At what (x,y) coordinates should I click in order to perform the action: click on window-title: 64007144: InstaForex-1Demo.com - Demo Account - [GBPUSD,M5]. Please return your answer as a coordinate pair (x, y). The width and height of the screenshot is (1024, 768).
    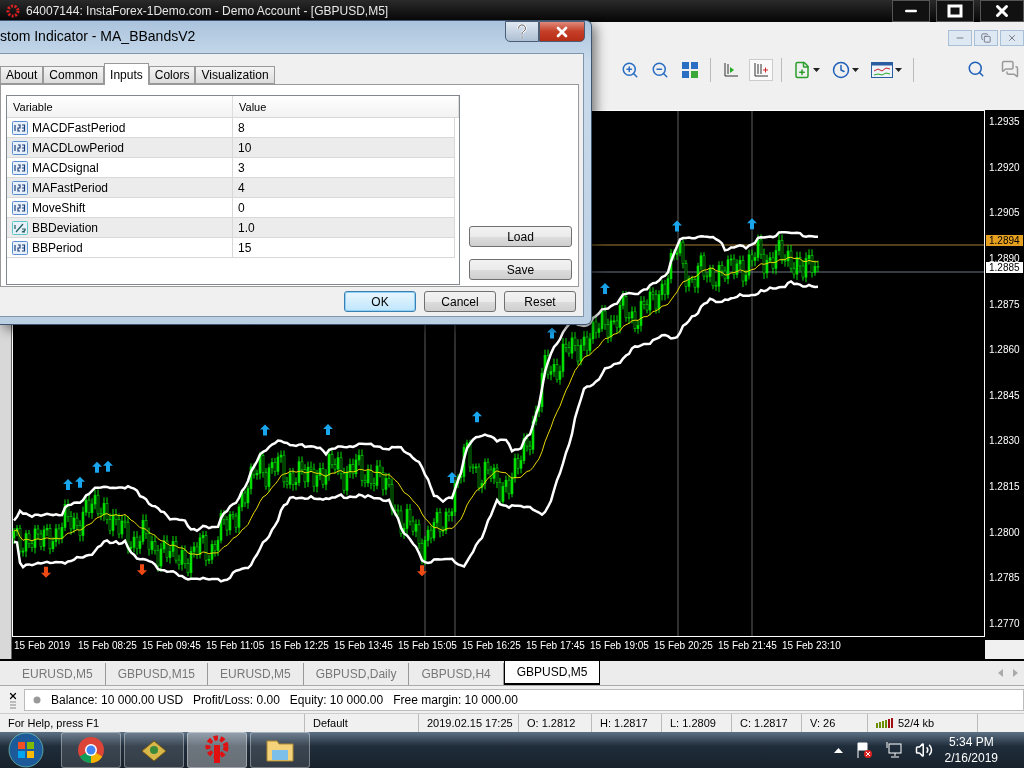
    Looking at the image, I should click on (208, 11).